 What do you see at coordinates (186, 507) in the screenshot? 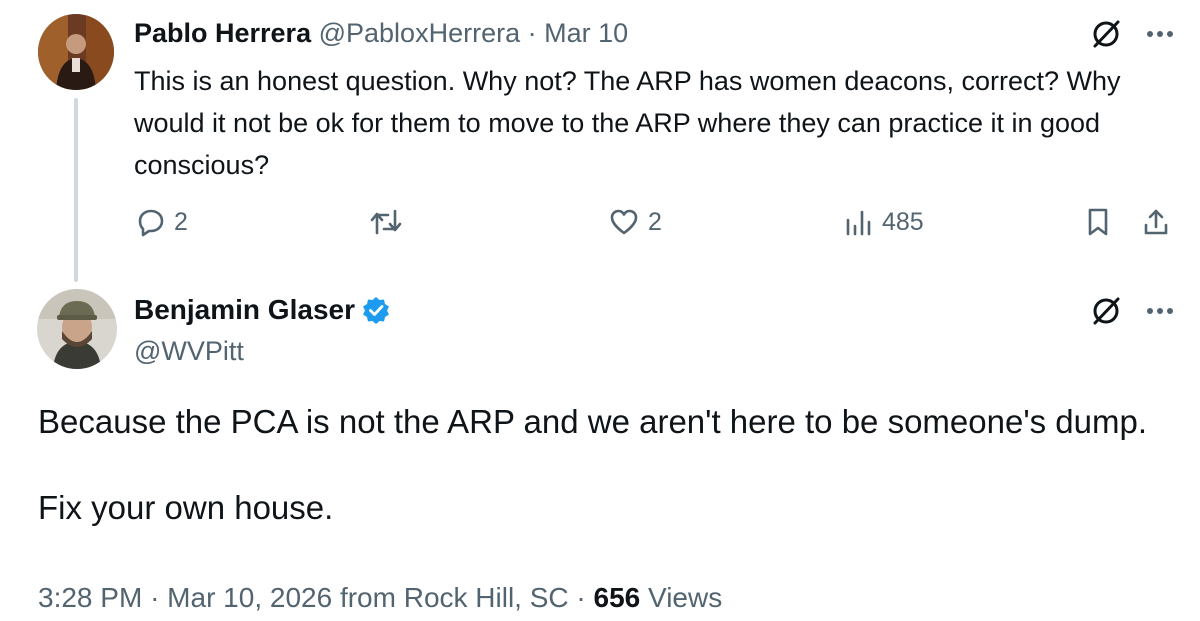
I see `post-paragraph: Fix your own house.` at bounding box center [186, 507].